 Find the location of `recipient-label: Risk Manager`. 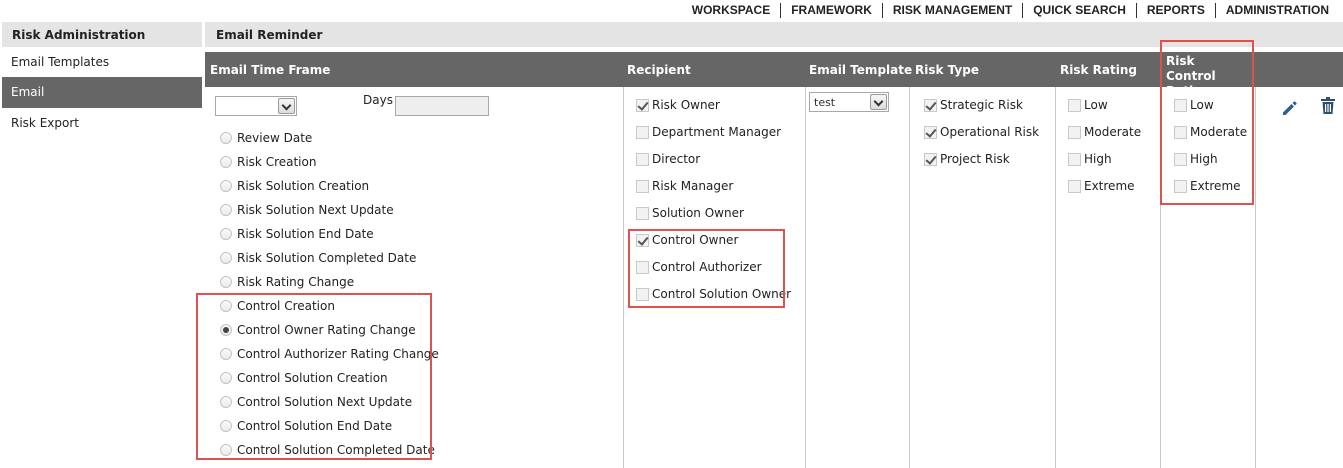

recipient-label: Risk Manager is located at coordinates (693, 186).